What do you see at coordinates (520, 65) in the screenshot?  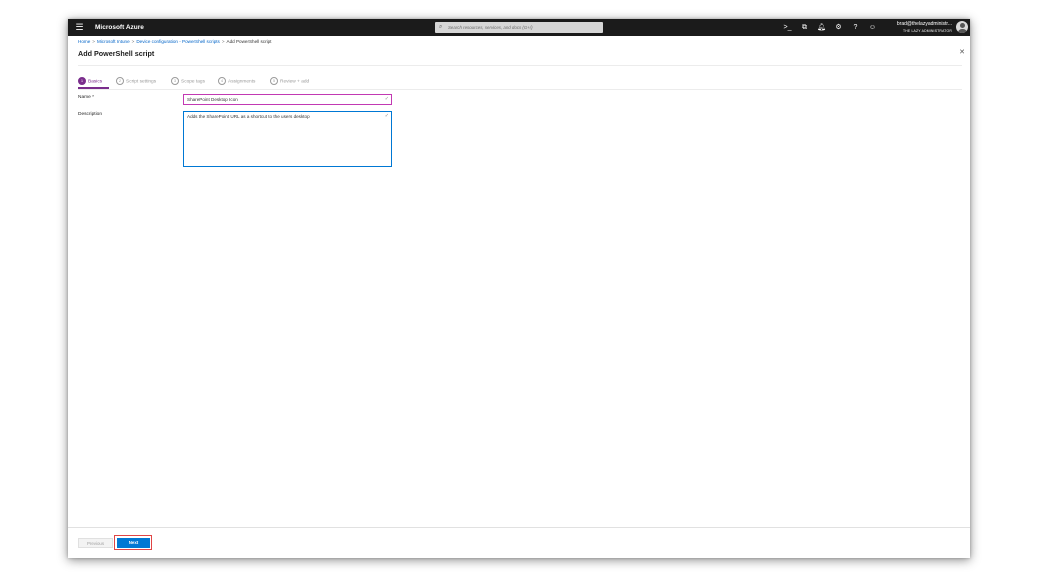 I see `title-divider` at bounding box center [520, 65].